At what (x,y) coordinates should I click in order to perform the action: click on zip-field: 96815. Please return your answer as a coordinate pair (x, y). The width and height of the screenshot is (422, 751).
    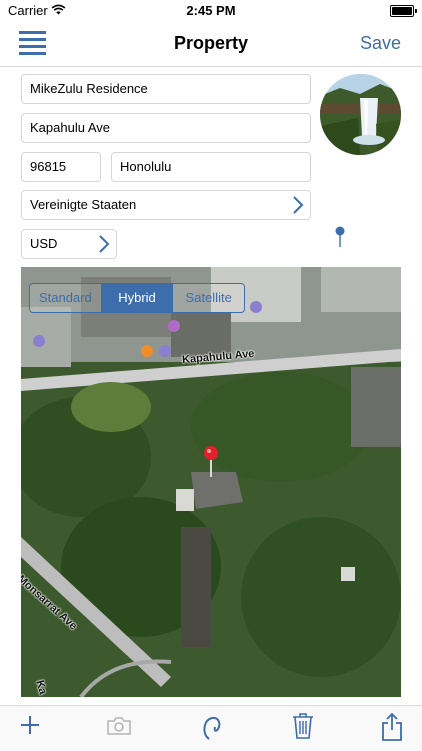
    Looking at the image, I should click on (61, 167).